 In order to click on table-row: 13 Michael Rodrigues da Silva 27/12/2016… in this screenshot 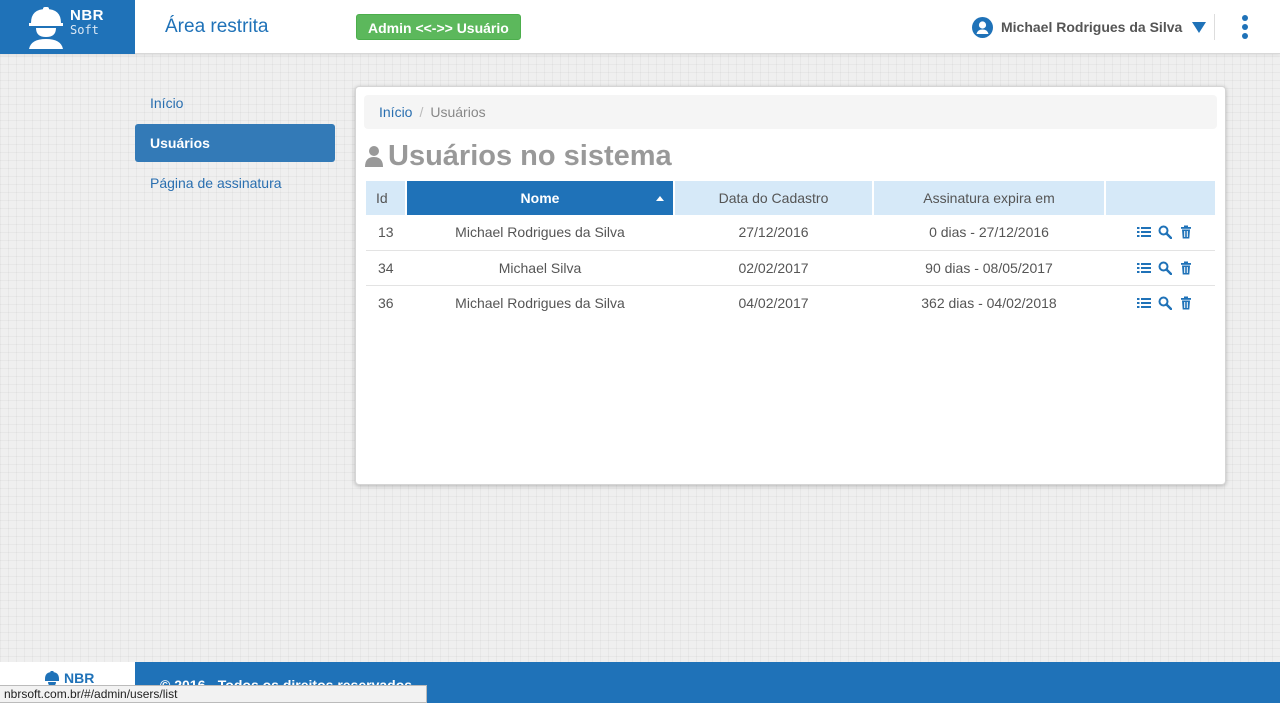, I will do `click(790, 233)`.